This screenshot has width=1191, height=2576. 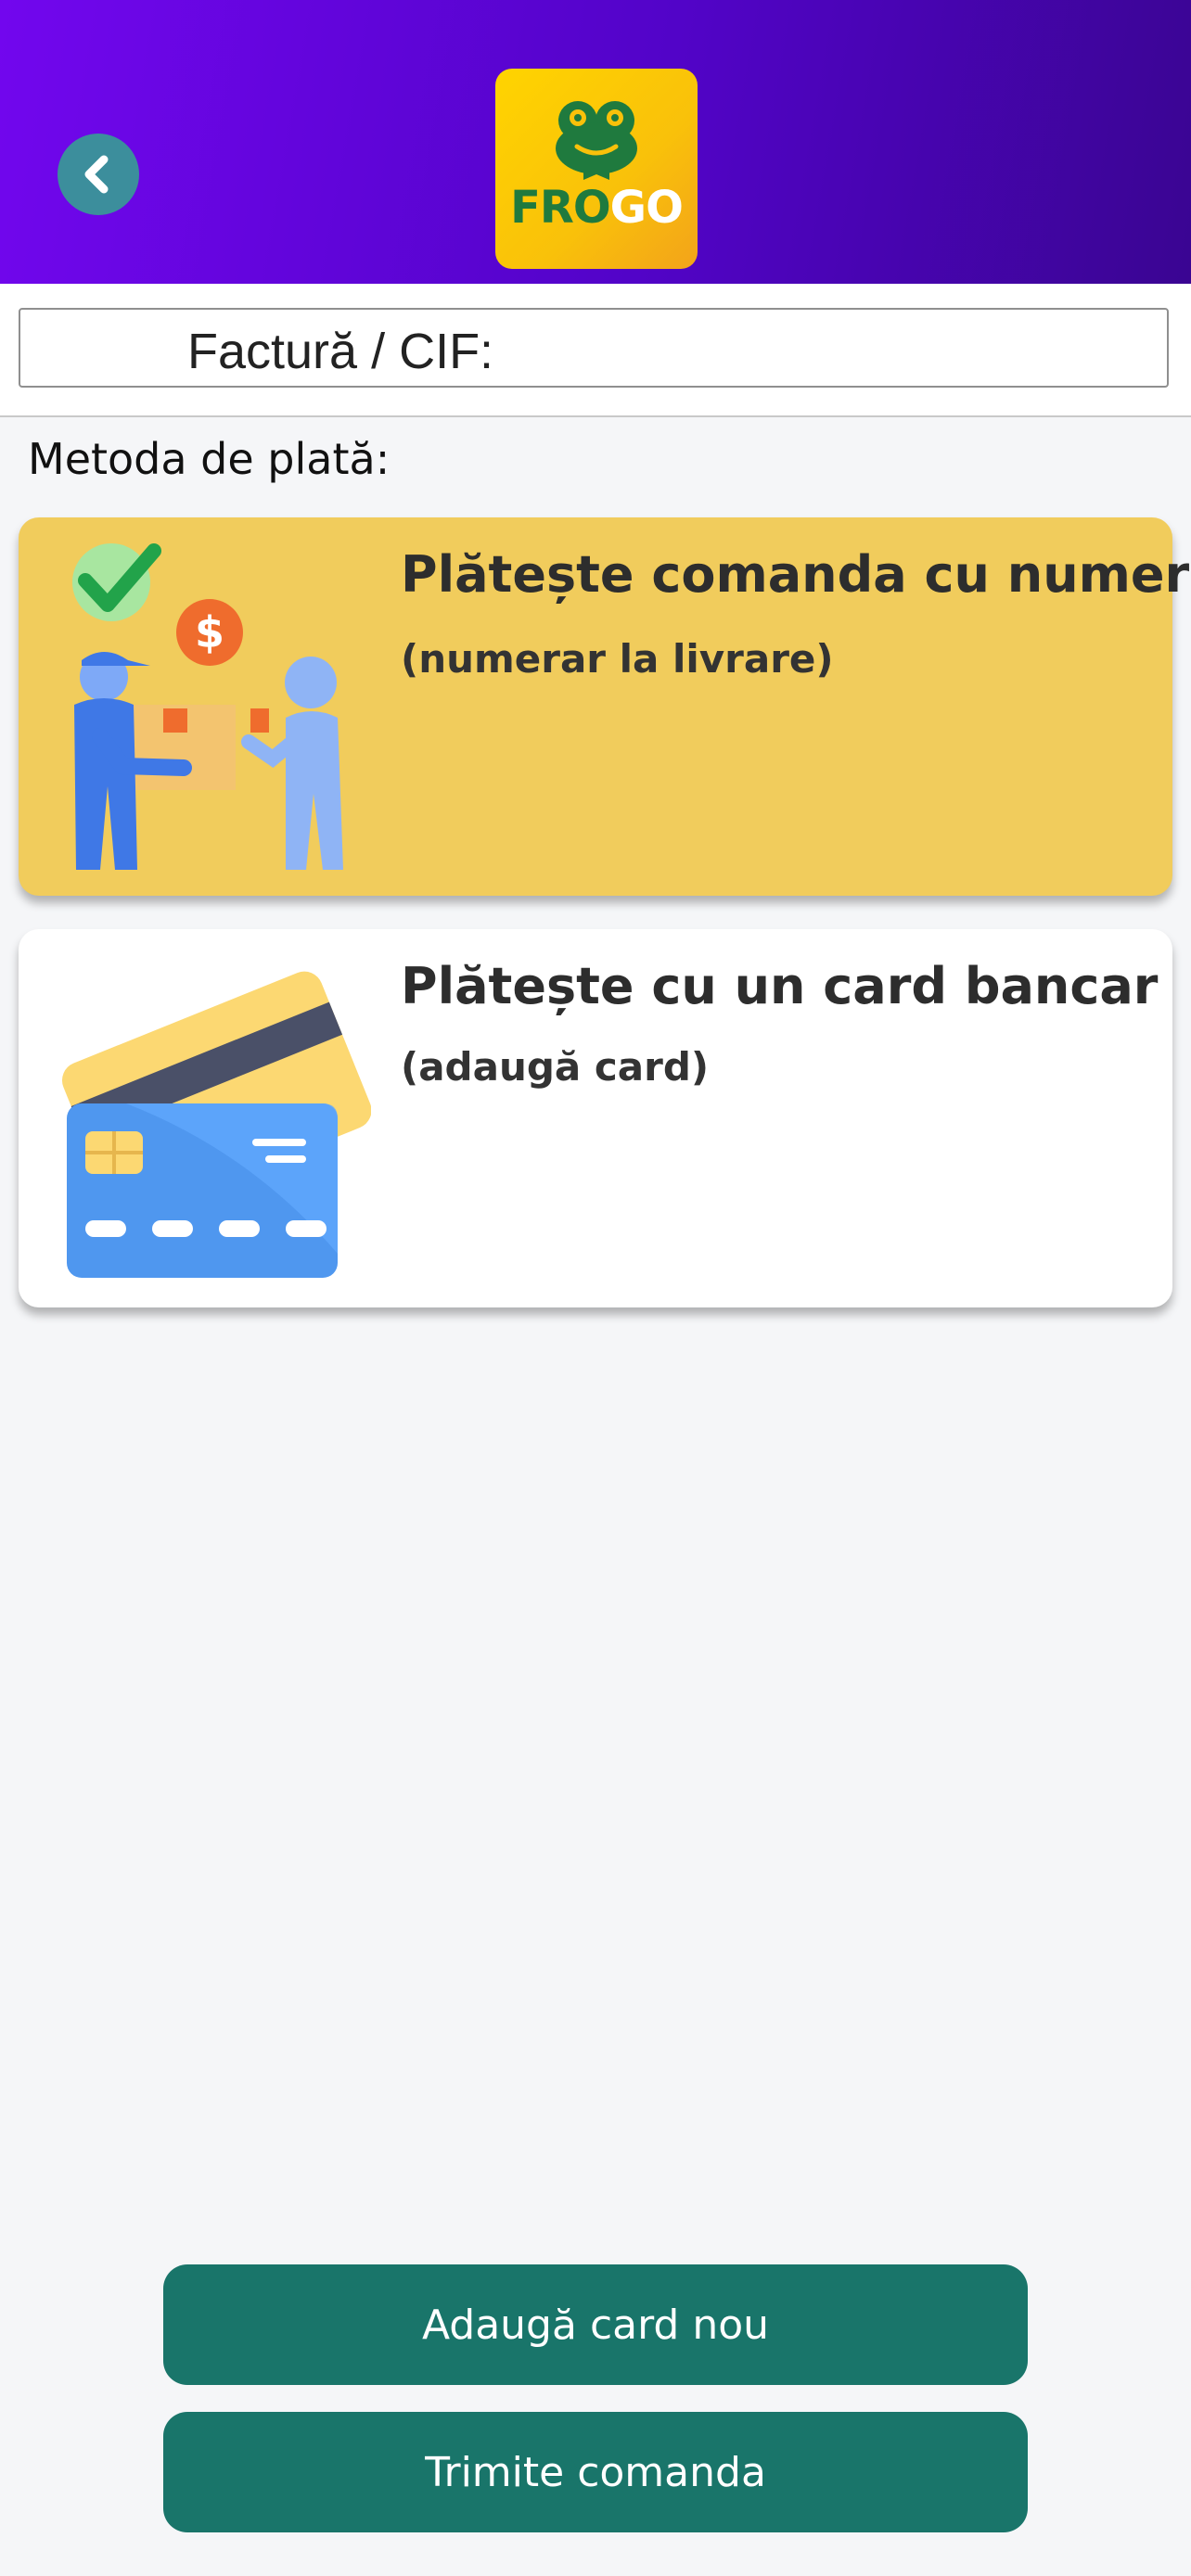 I want to click on pay-cash-title: Plătește comanda cu numerar, so click(x=796, y=575).